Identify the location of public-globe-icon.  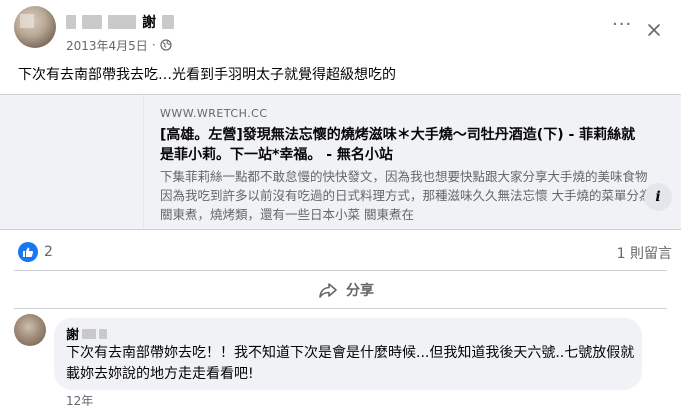
(166, 45).